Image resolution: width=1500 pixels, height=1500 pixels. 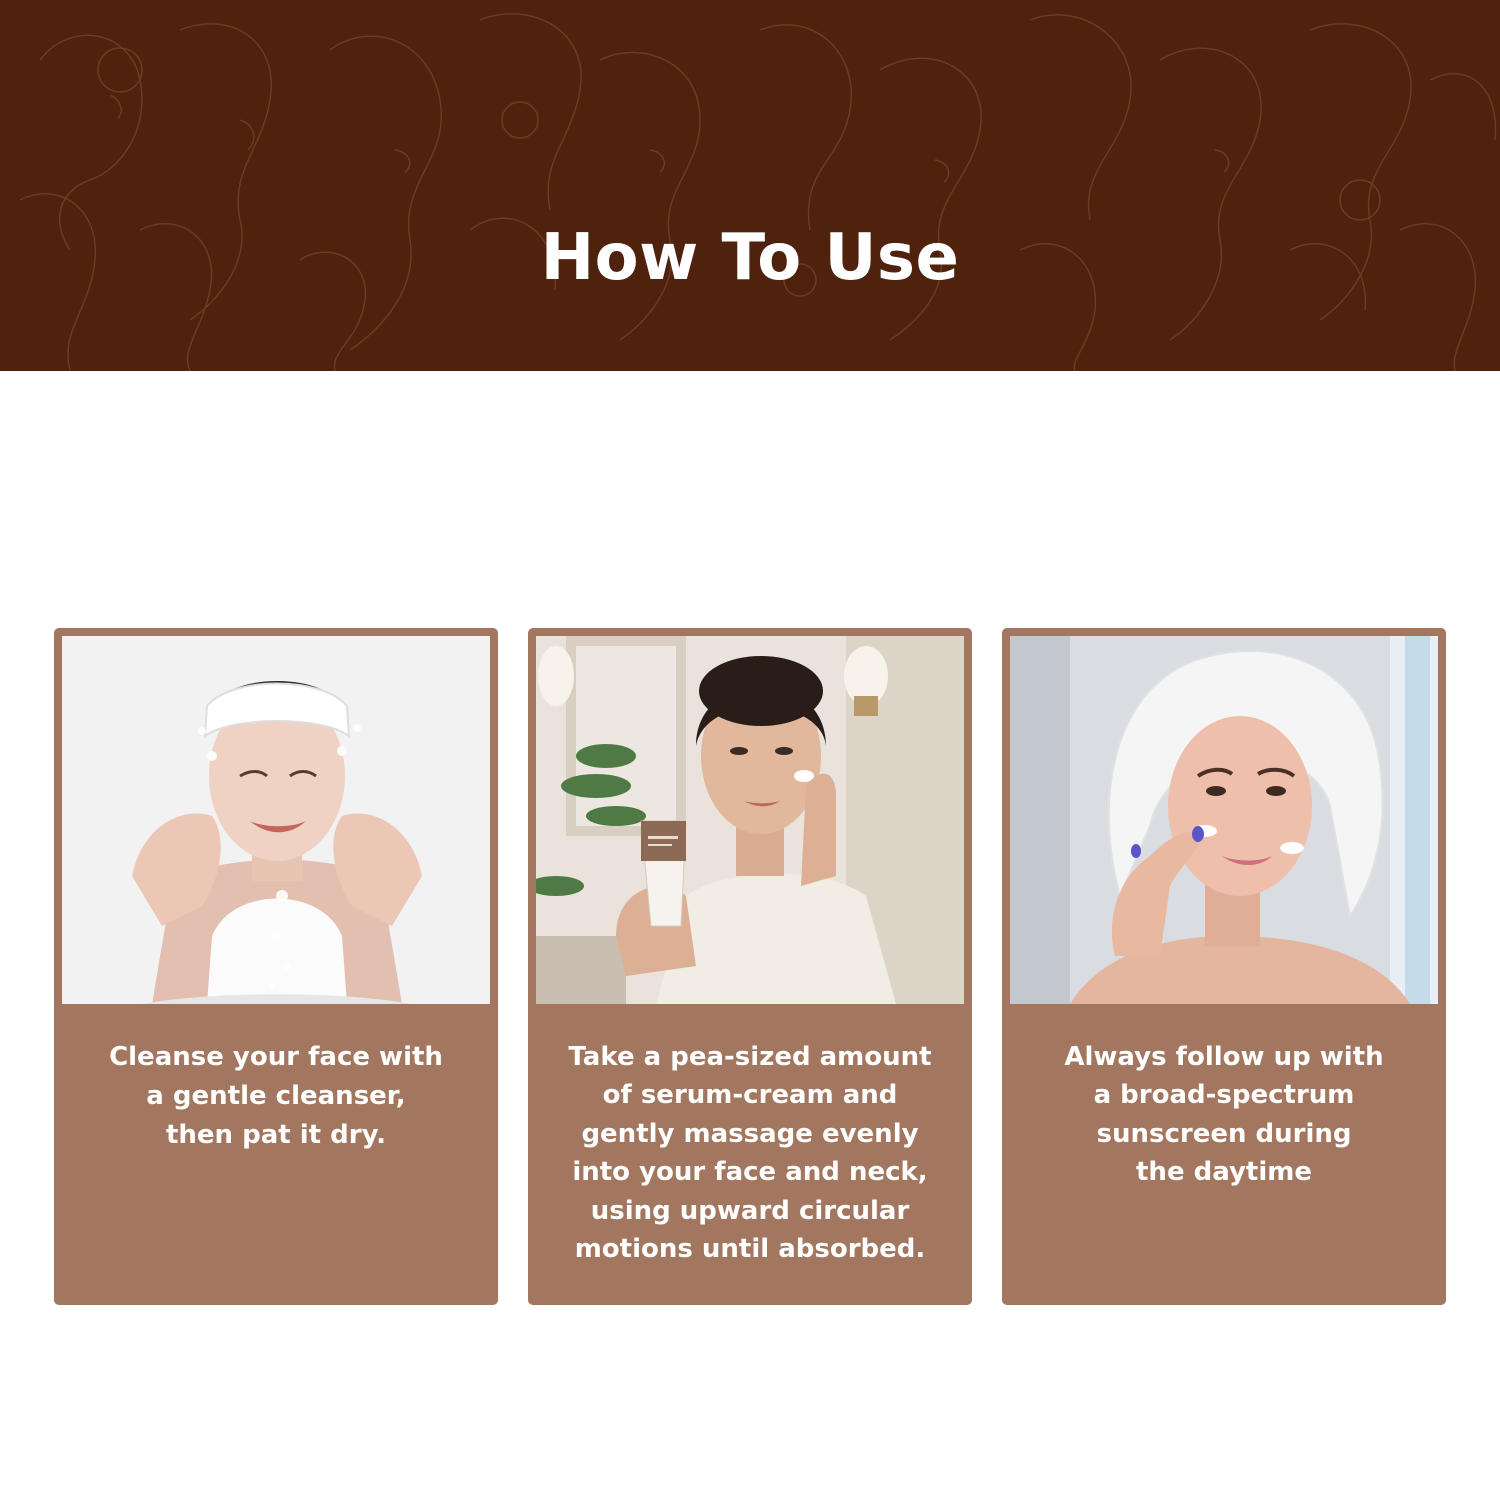 What do you see at coordinates (1224, 1095) in the screenshot?
I see `step-text-line: a broad-spectrum` at bounding box center [1224, 1095].